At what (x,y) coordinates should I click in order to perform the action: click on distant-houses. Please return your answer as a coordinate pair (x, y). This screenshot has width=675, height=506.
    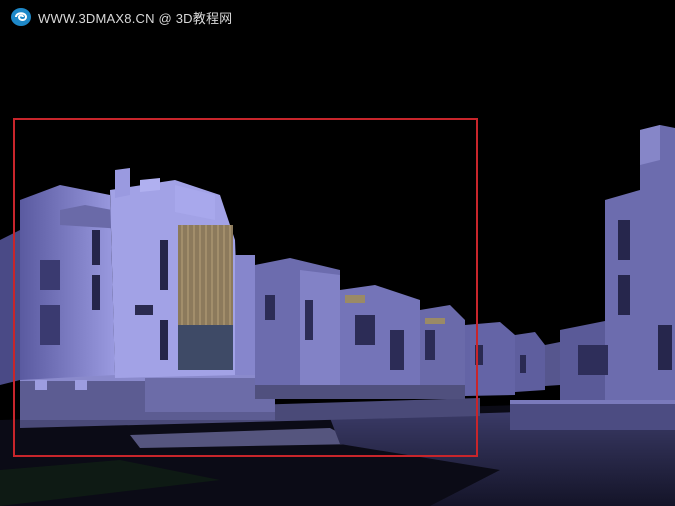
    Looking at the image, I should click on (512, 359).